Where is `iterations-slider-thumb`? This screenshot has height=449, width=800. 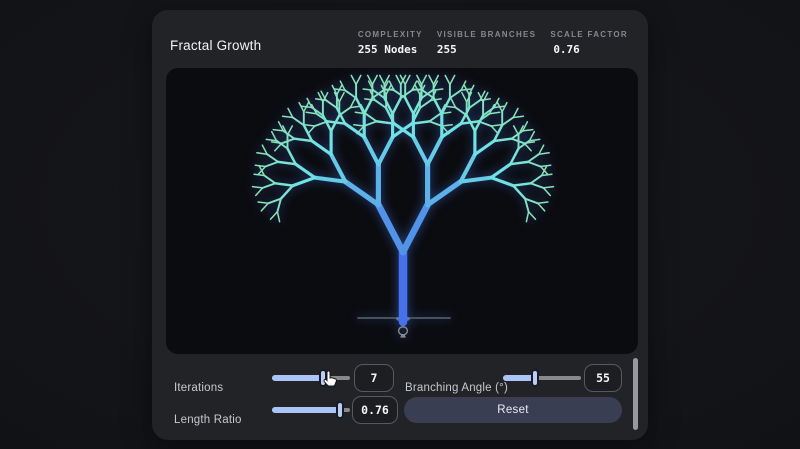
iterations-slider-thumb is located at coordinates (322, 378).